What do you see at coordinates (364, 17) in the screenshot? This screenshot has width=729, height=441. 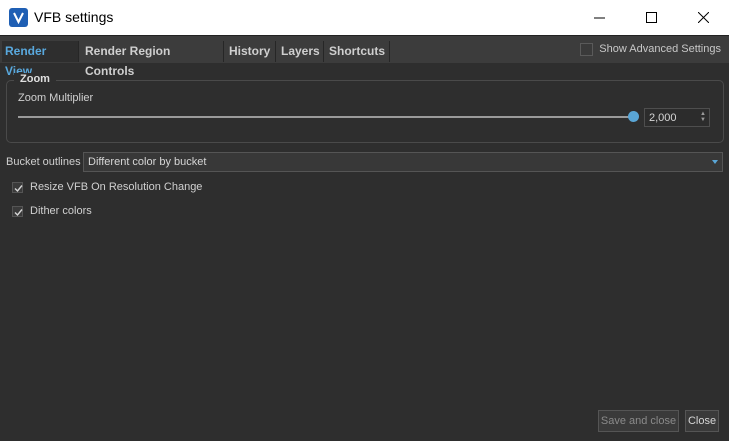 I see `title-bar: VFB settings` at bounding box center [364, 17].